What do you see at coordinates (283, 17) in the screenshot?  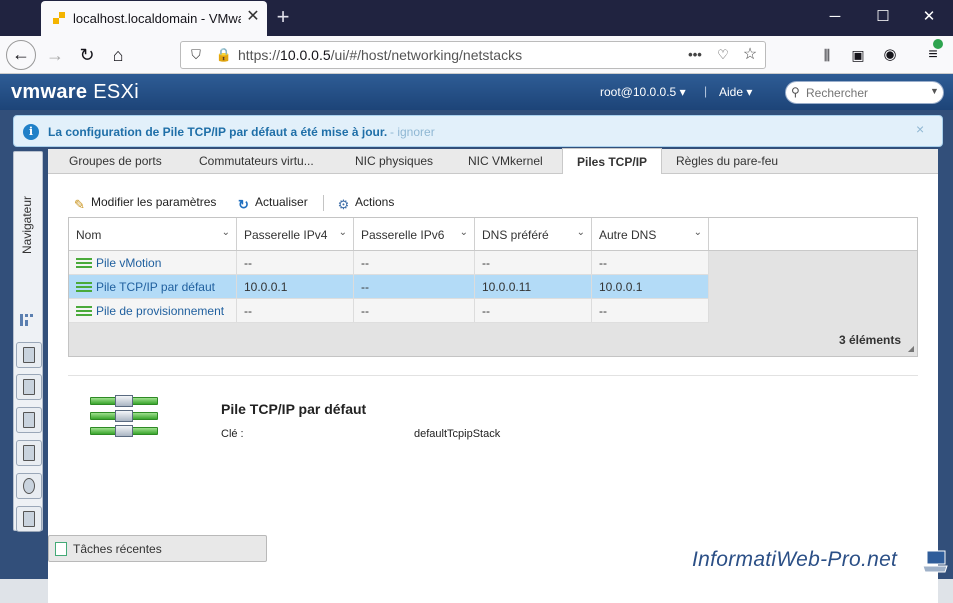 I see `new-tab-icon: +` at bounding box center [283, 17].